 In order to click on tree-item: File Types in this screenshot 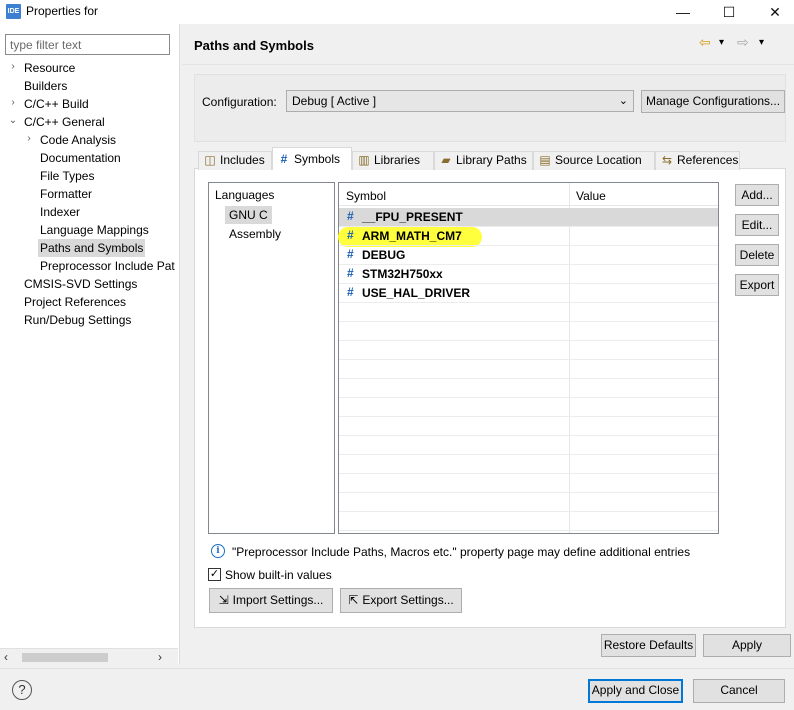, I will do `click(67, 176)`.